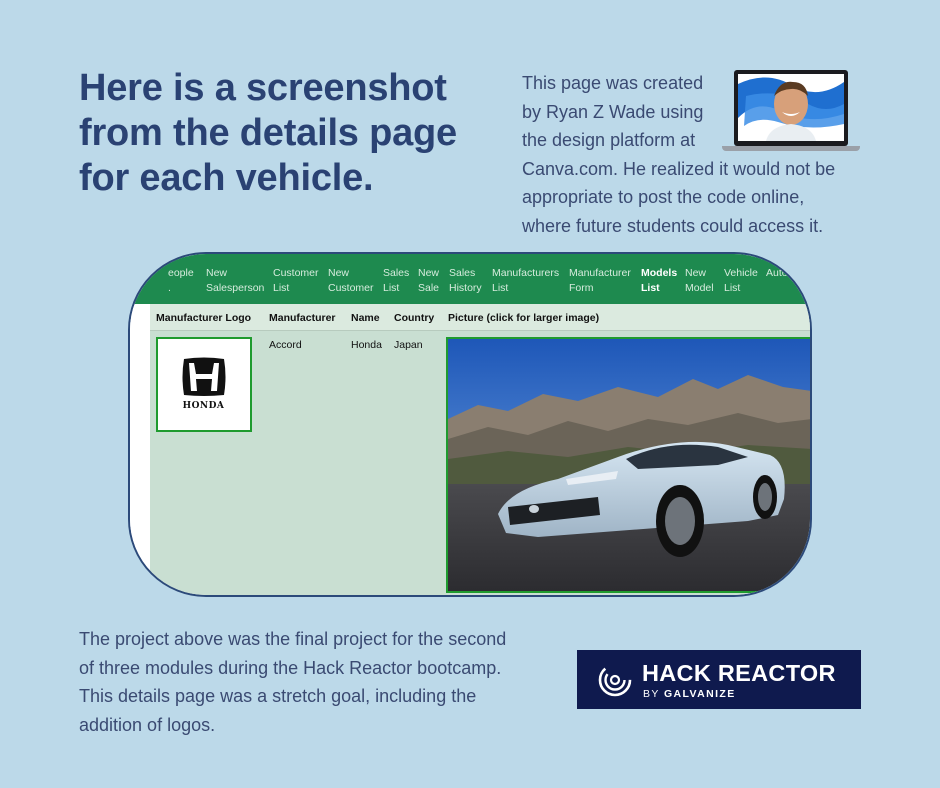 The image size is (940, 788). What do you see at coordinates (181, 281) in the screenshot?
I see `nav-item-people: eople.` at bounding box center [181, 281].